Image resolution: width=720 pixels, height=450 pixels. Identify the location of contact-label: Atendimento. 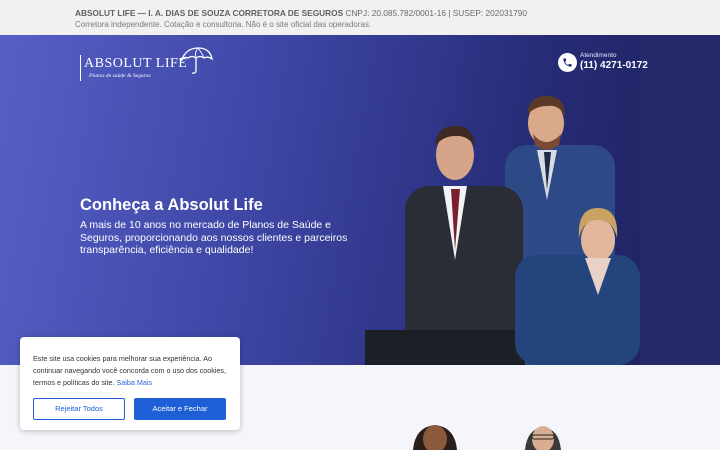
(598, 55).